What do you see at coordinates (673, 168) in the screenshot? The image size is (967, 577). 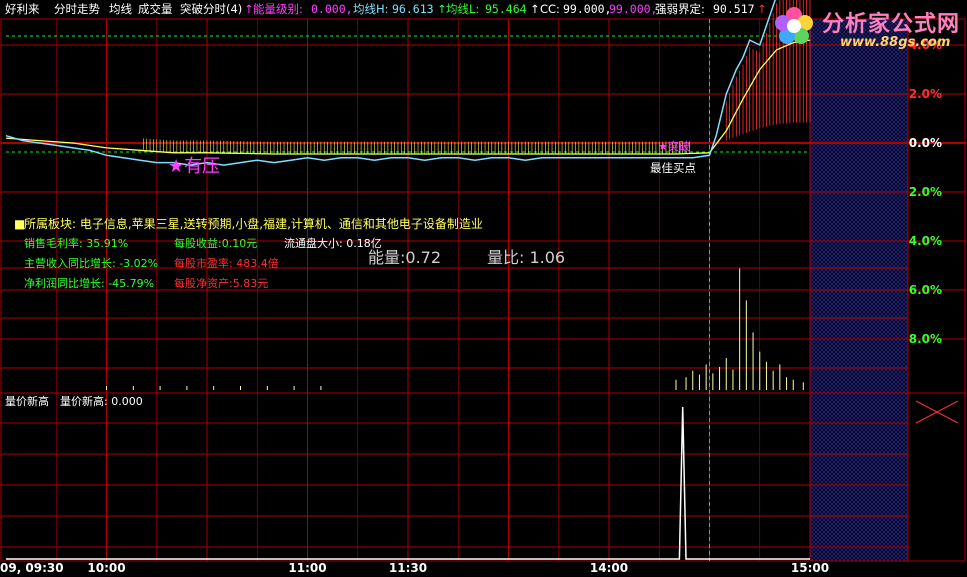 I see `zuijia-annotation: 最佳买点` at bounding box center [673, 168].